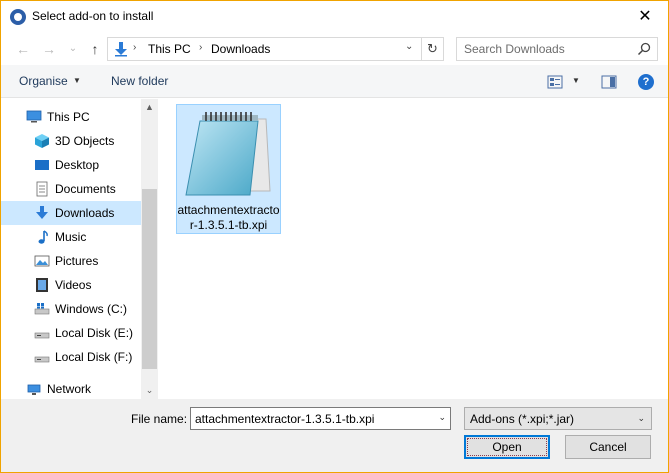 Image resolution: width=669 pixels, height=473 pixels. Describe the element at coordinates (646, 82) in the screenshot. I see `help-icon: ?` at that location.